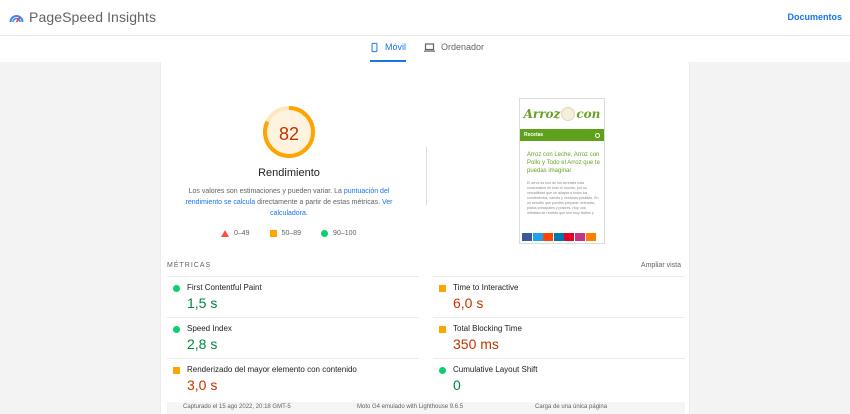 The width and height of the screenshot is (850, 414). I want to click on social-buttons, so click(559, 237).